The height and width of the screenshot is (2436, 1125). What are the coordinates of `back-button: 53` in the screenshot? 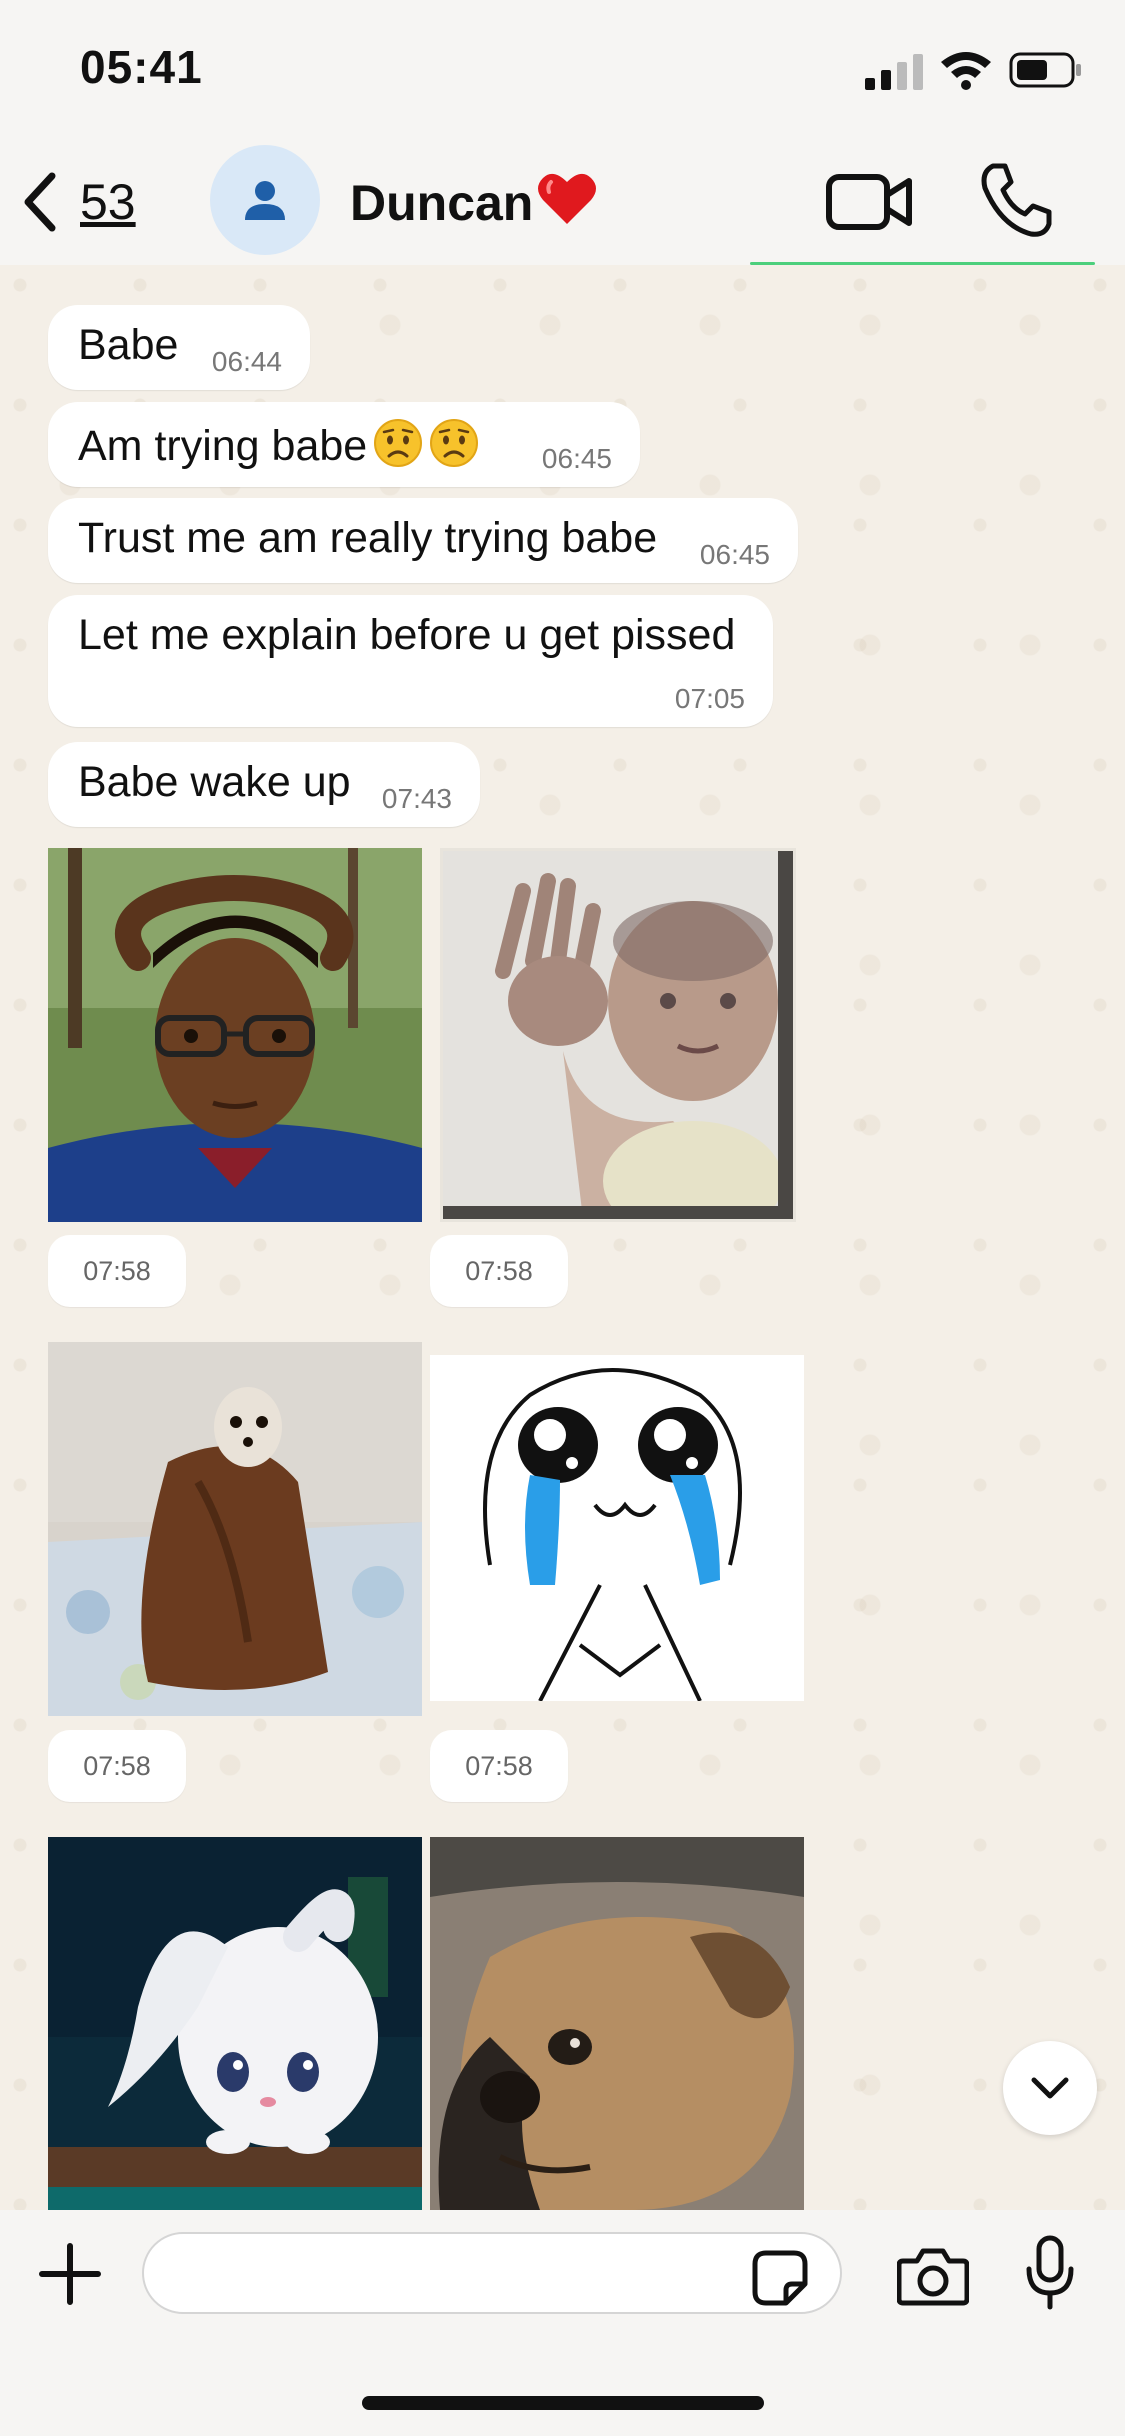 It's located at (100, 202).